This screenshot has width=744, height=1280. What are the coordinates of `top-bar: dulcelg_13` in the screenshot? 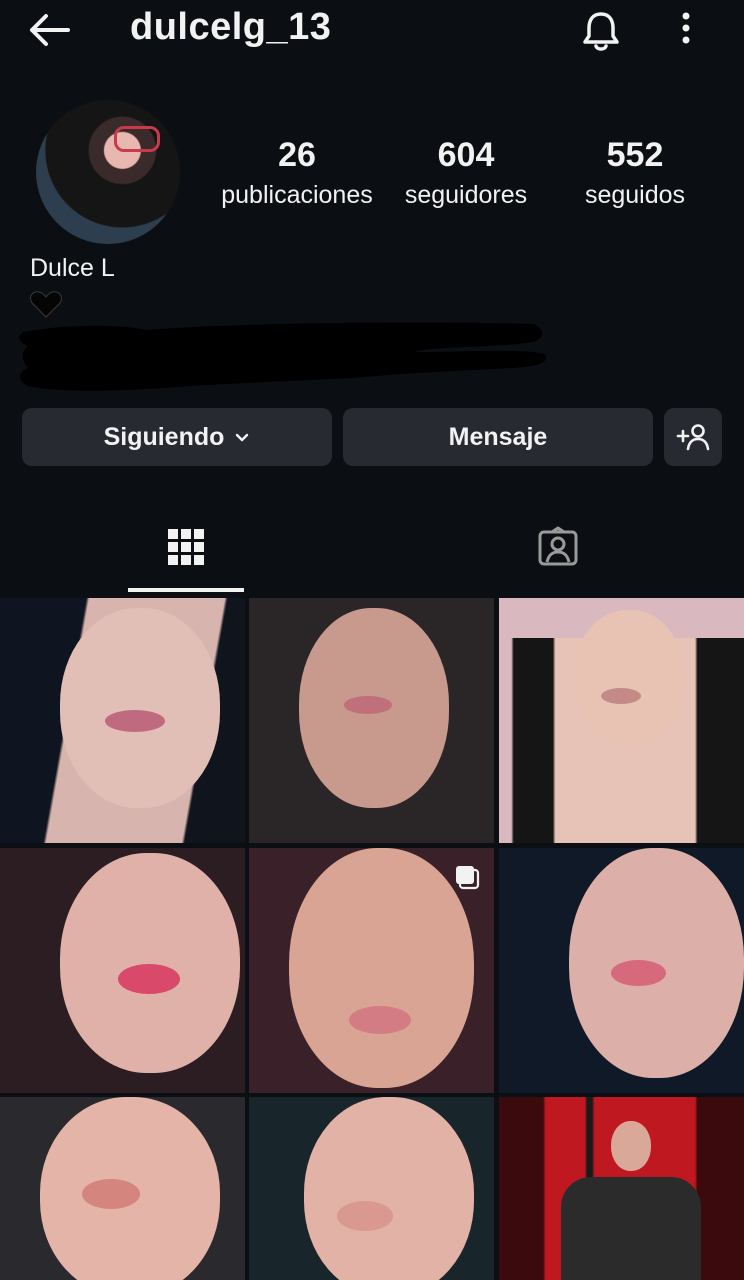 It's located at (372, 35).